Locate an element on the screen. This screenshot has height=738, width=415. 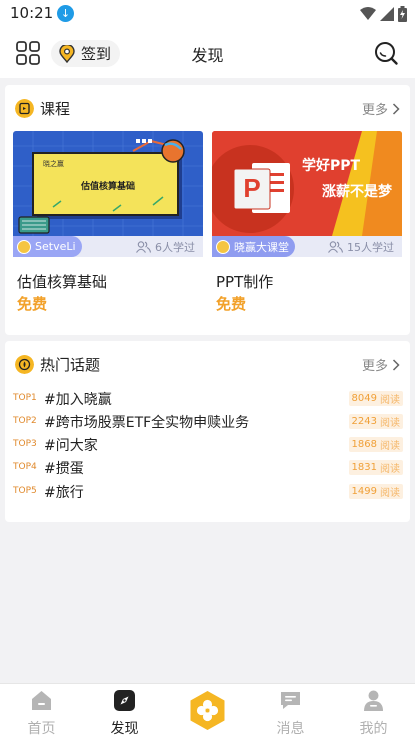
course-thumbnail: 晓之赢 估值核算基础 is located at coordinates (108, 183).